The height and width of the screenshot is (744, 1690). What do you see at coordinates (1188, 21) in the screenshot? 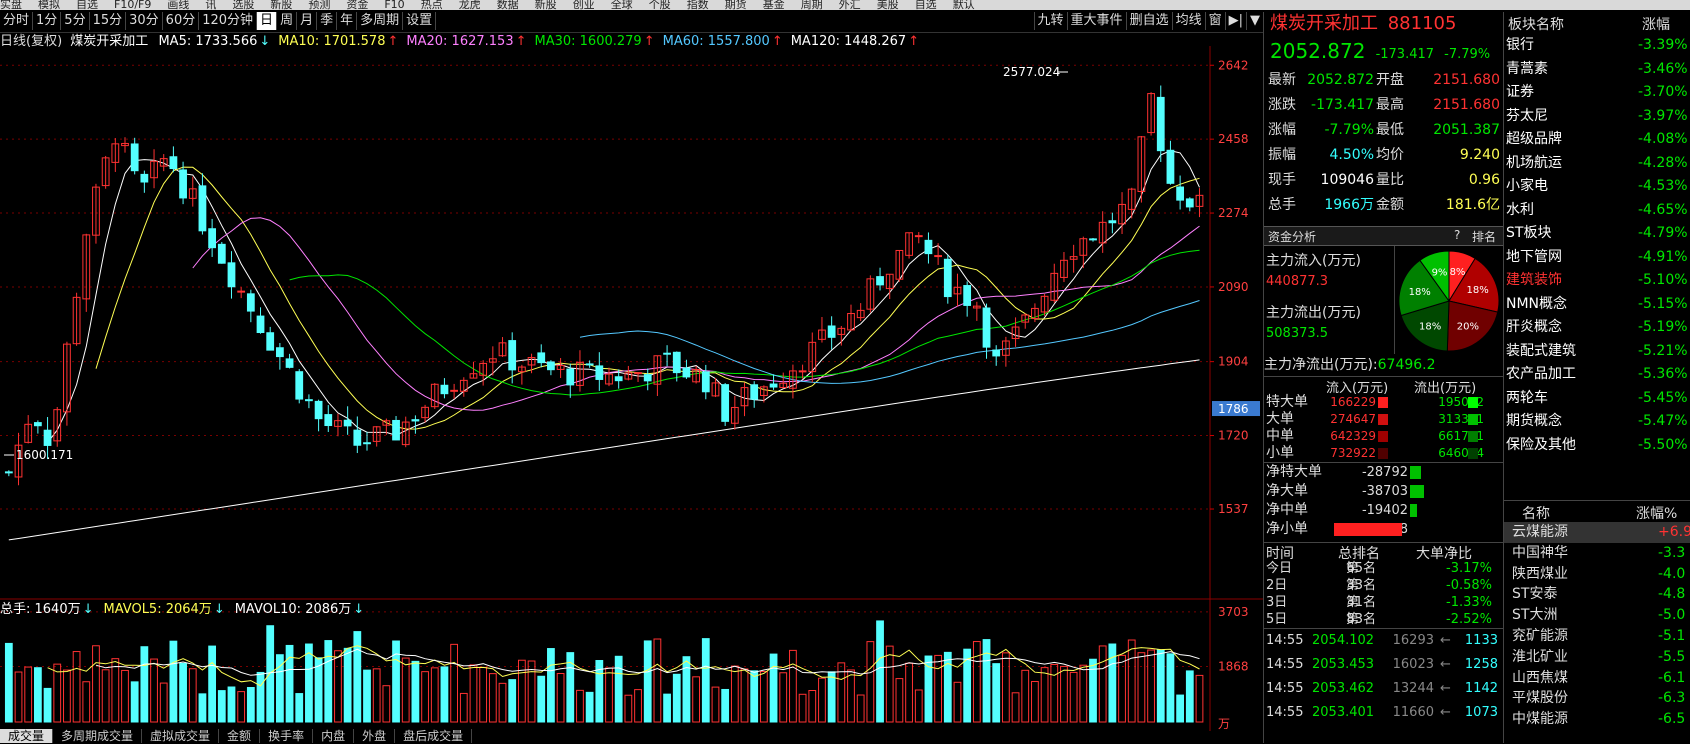
I see `chart-tool-tab: 均线` at bounding box center [1188, 21].